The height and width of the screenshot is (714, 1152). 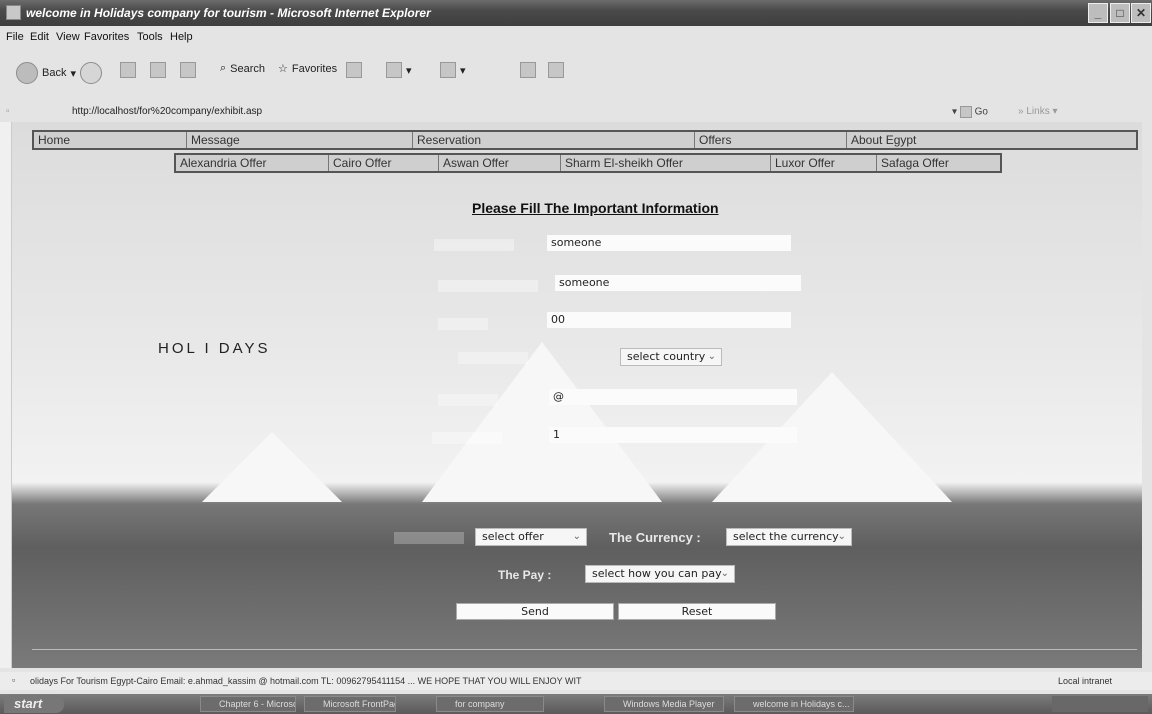 What do you see at coordinates (981, 112) in the screenshot?
I see `go-label: Go` at bounding box center [981, 112].